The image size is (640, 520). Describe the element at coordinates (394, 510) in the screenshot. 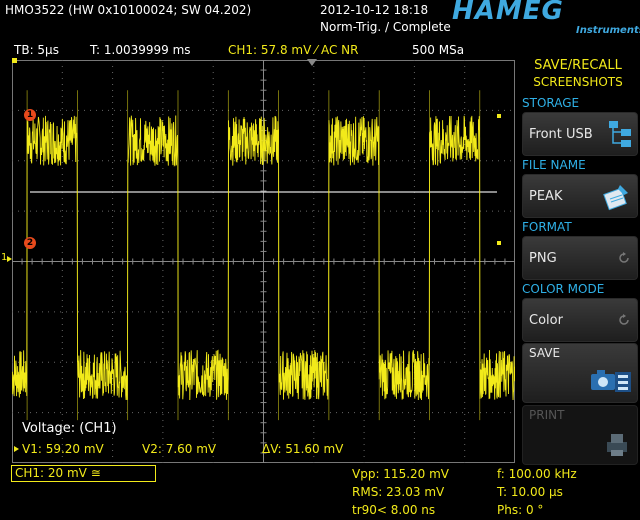

I see `measure-tr90: tr90< 8.00 ns` at that location.